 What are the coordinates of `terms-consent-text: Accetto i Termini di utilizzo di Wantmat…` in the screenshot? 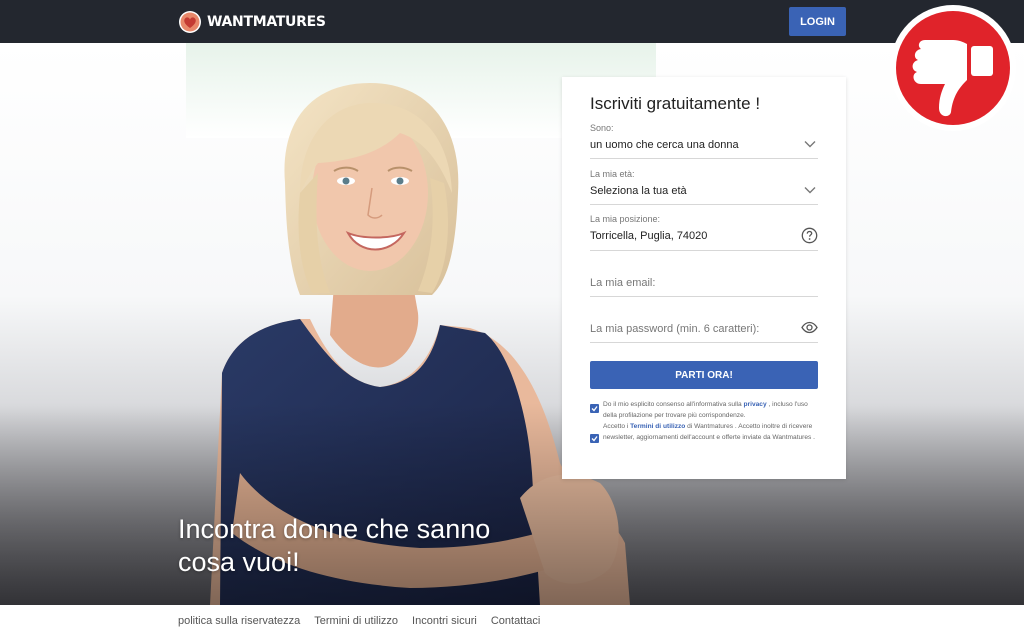 It's located at (711, 432).